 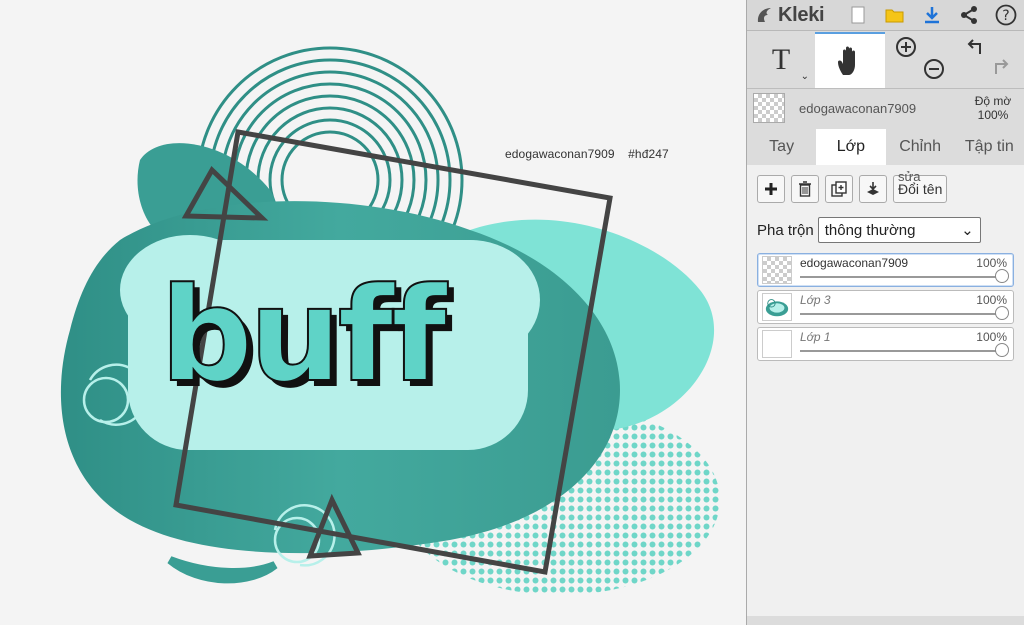 I want to click on add-layer-button, so click(x=771, y=189).